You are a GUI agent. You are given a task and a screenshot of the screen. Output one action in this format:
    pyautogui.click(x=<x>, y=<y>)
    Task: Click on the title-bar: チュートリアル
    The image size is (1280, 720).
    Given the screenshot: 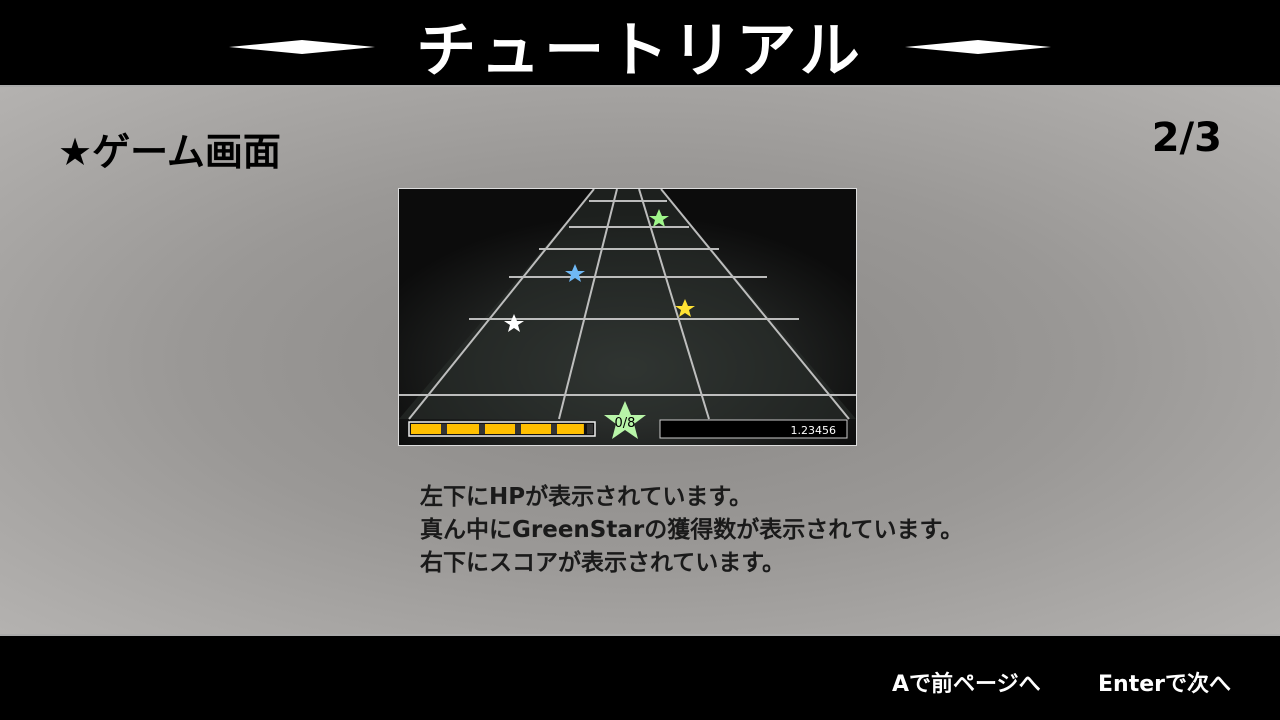 What is the action you would take?
    pyautogui.click(x=640, y=43)
    